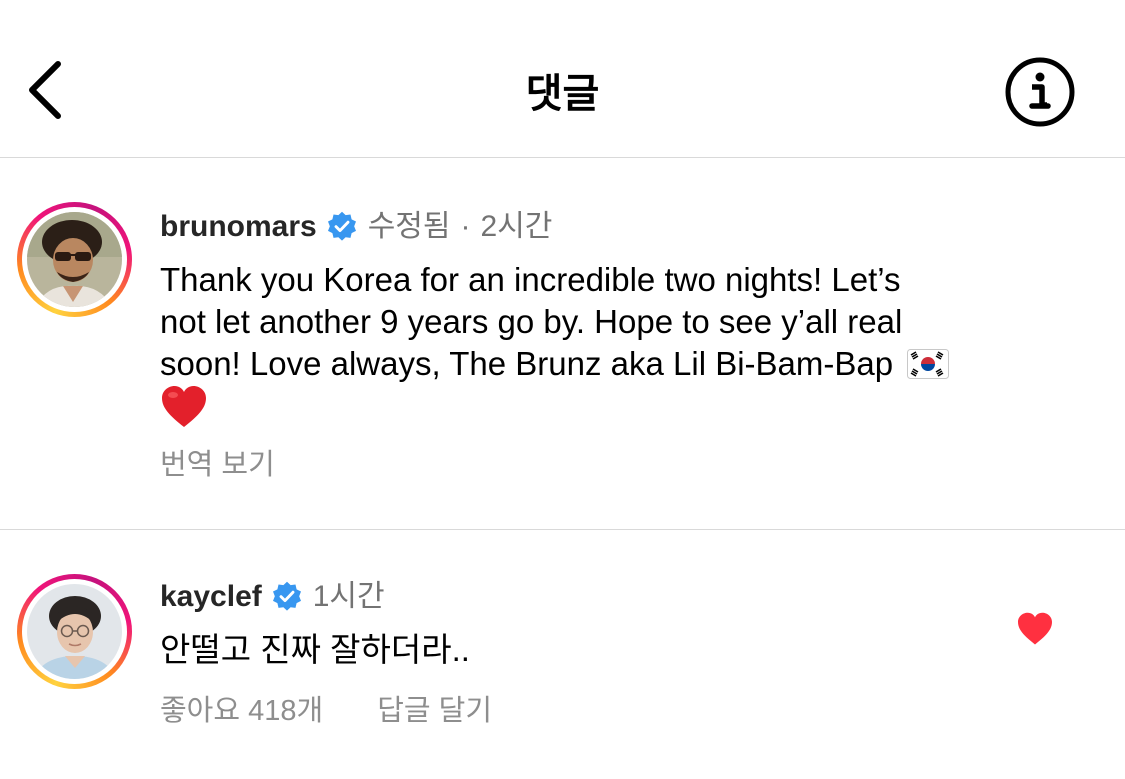 This screenshot has width=1125, height=779. What do you see at coordinates (409, 226) in the screenshot?
I see `edited-label: 수정됨` at bounding box center [409, 226].